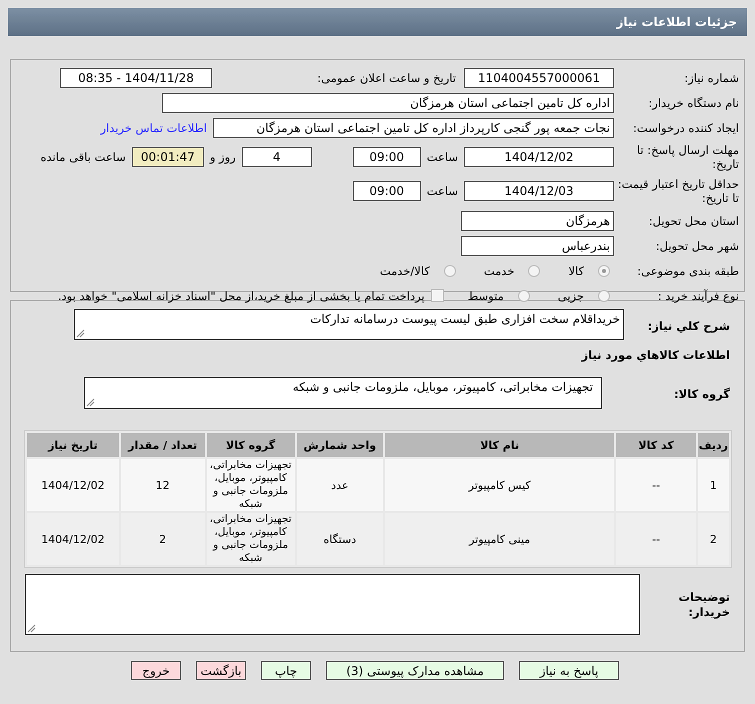 The width and height of the screenshot is (755, 704). I want to click on section-heading: اطلاعات کالاهاي مورد نياز, so click(655, 355).